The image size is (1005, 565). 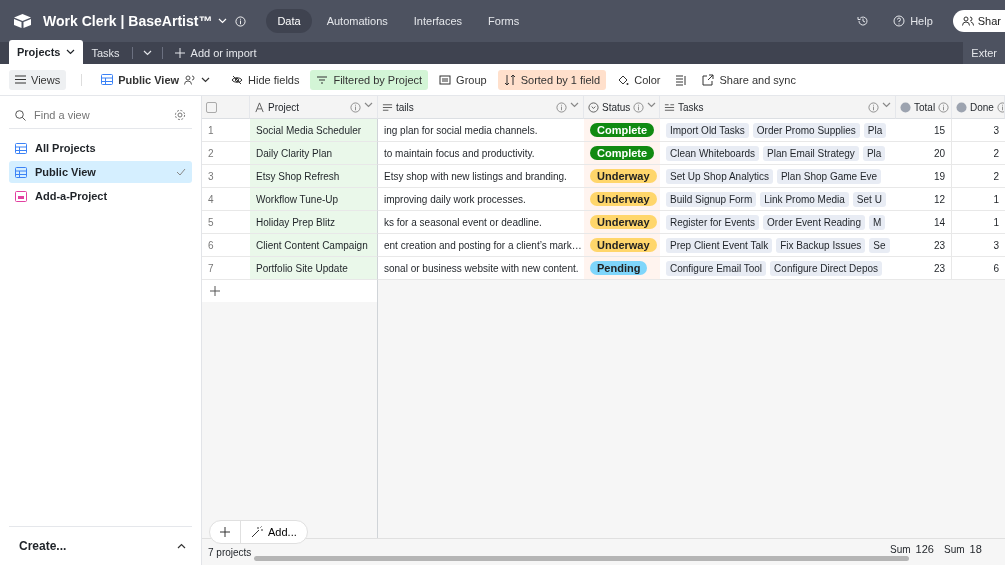 What do you see at coordinates (463, 79) in the screenshot?
I see `group-button: Group` at bounding box center [463, 79].